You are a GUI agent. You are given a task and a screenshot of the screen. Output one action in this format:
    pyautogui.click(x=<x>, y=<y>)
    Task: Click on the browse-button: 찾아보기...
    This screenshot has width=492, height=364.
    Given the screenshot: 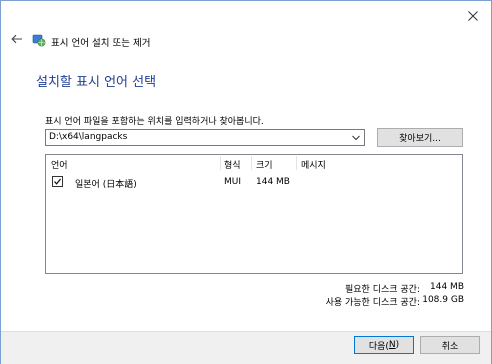 What is the action you would take?
    pyautogui.click(x=420, y=137)
    